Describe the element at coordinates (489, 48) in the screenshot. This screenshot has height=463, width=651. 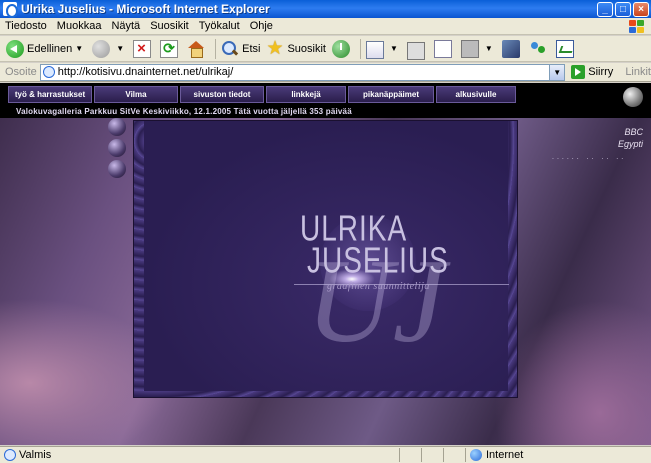
I see `discuss-dropdown-icon: ▼` at that location.